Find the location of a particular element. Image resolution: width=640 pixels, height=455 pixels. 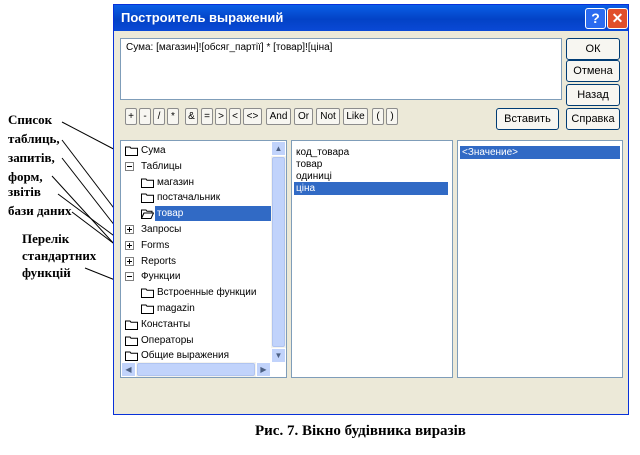

tree-item-label: Forms is located at coordinates (155, 245).